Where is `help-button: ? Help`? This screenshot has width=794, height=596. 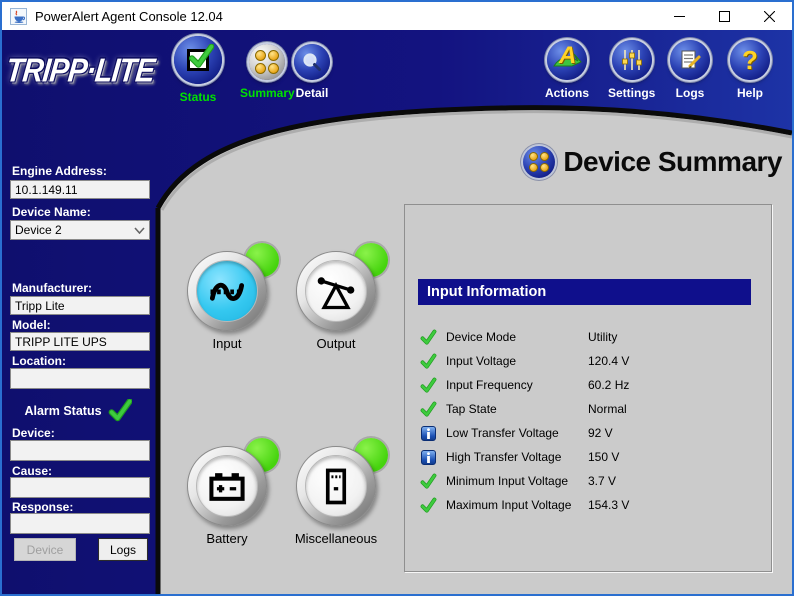 help-button: ? Help is located at coordinates (750, 70).